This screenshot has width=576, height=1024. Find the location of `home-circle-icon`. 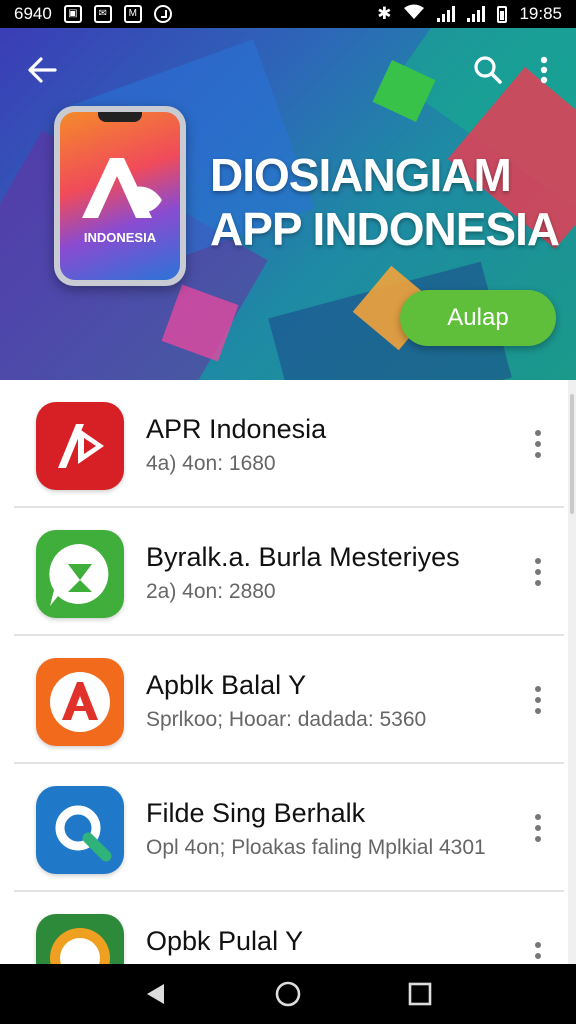

home-circle-icon is located at coordinates (288, 994).